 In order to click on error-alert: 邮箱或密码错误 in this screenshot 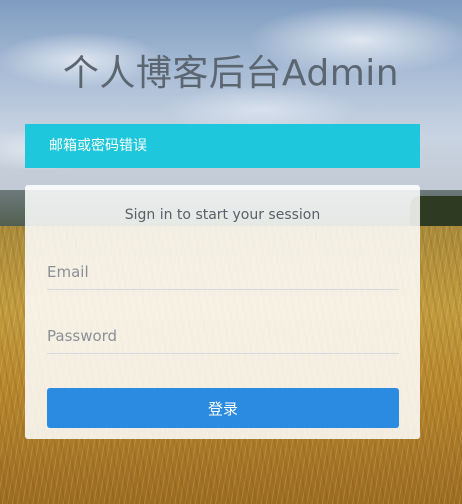, I will do `click(222, 146)`.